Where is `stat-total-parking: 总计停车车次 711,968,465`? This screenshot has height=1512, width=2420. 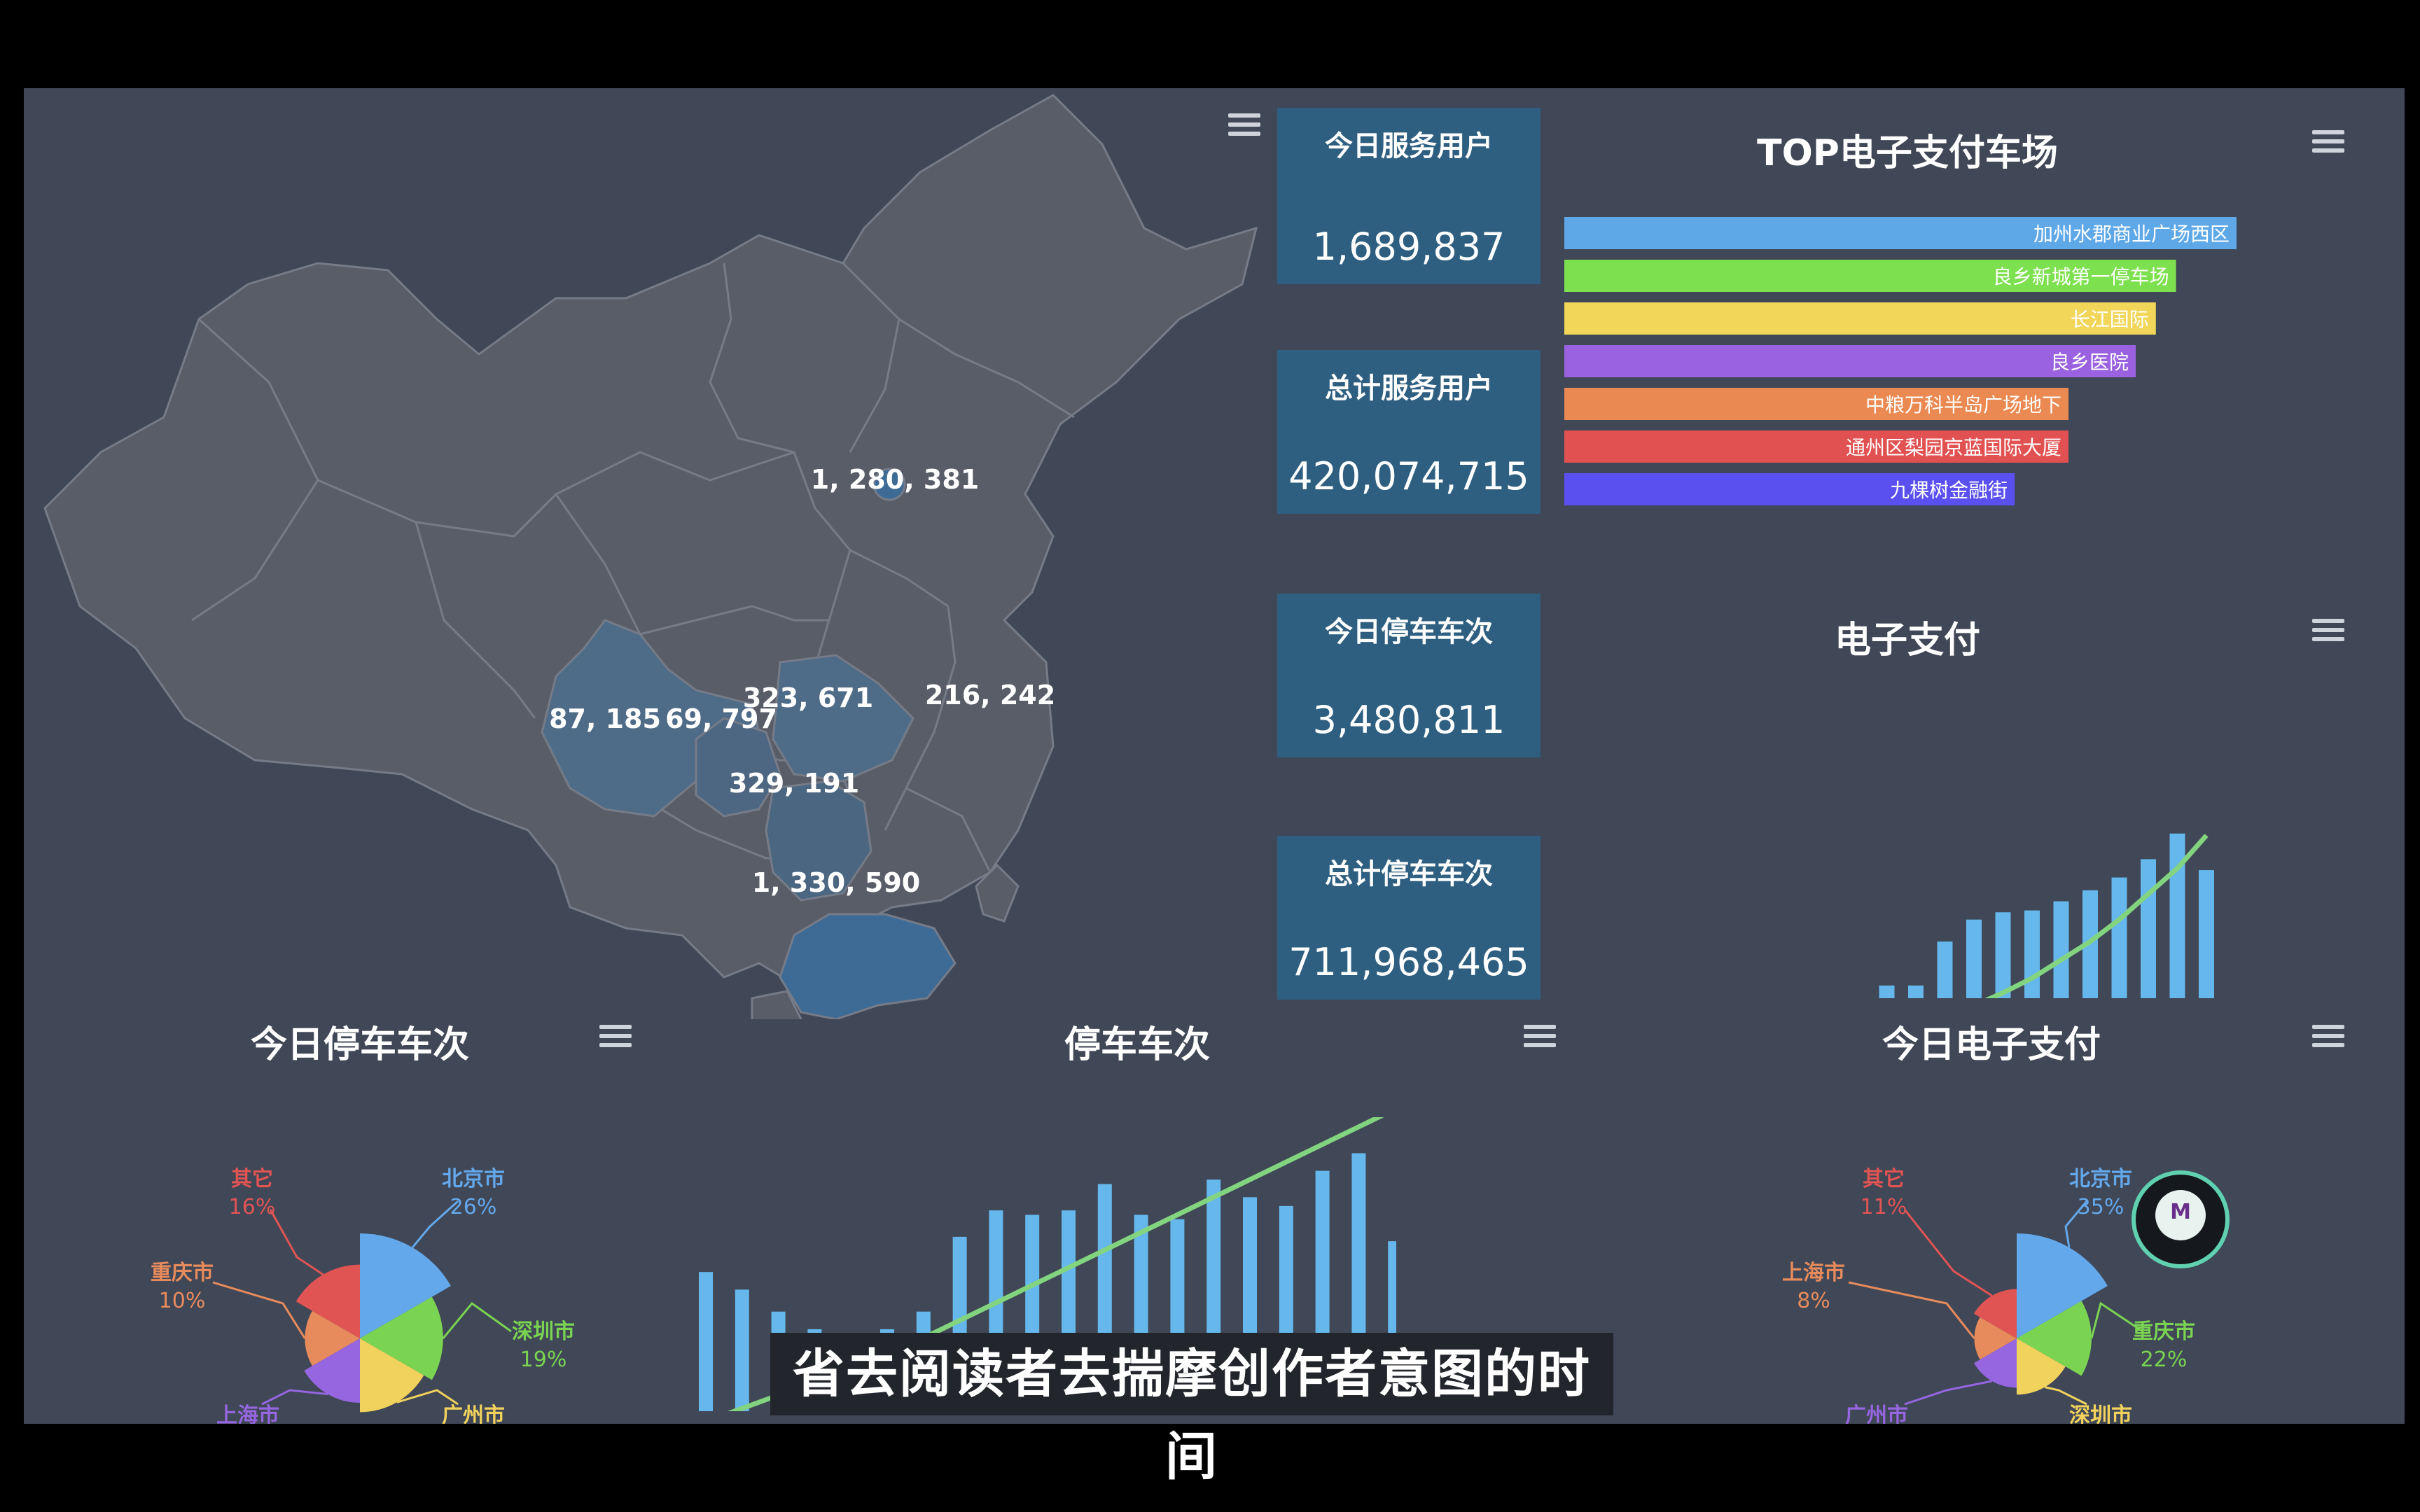
stat-total-parking: 总计停车车次 711,968,465 is located at coordinates (1409, 918).